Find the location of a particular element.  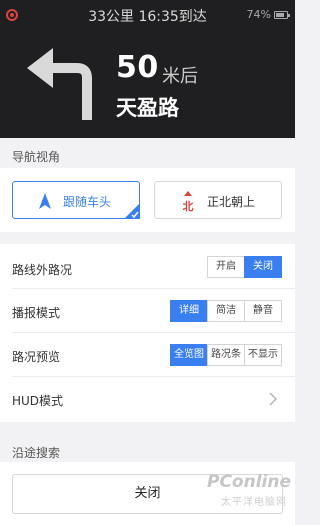

broadcast-detailed-button: 详细 is located at coordinates (189, 311).